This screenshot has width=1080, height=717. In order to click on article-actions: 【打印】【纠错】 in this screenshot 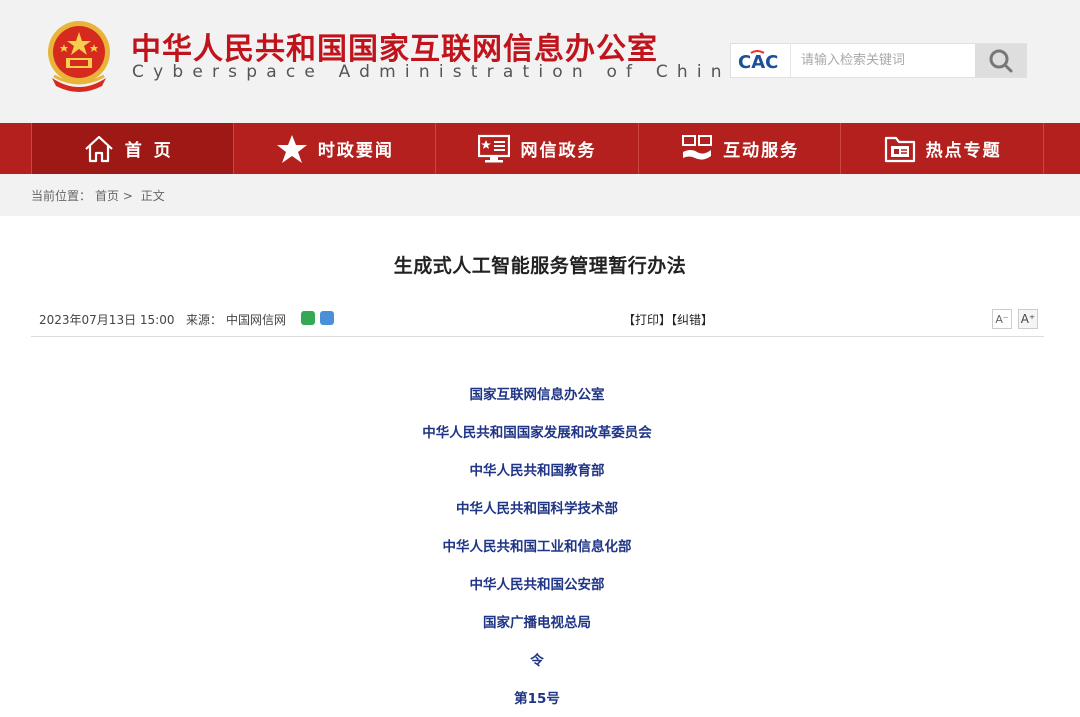, I will do `click(668, 319)`.